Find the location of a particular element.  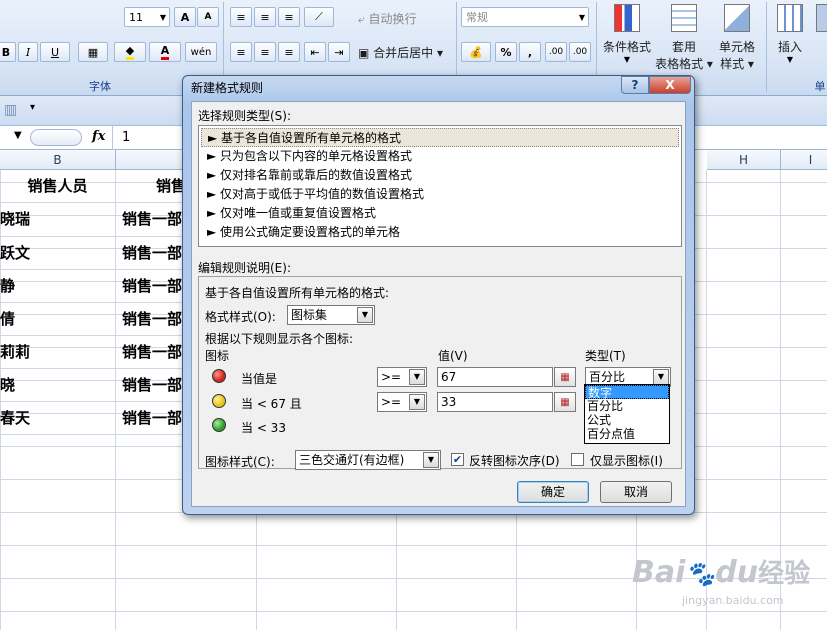

merge-center-label: 合并后居中 is located at coordinates (403, 53).